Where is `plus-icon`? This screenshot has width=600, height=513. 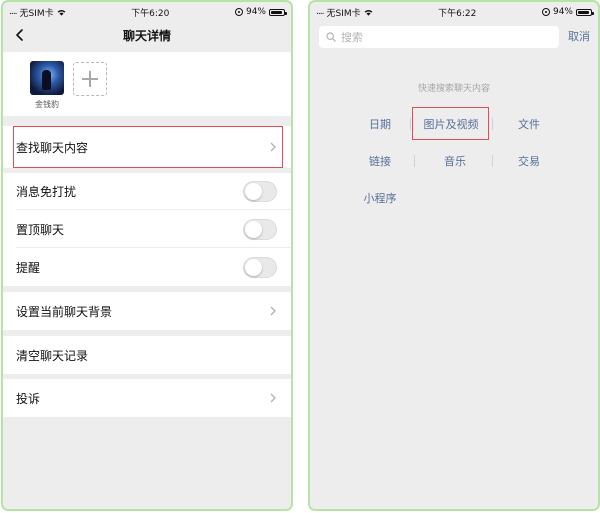 plus-icon is located at coordinates (90, 79).